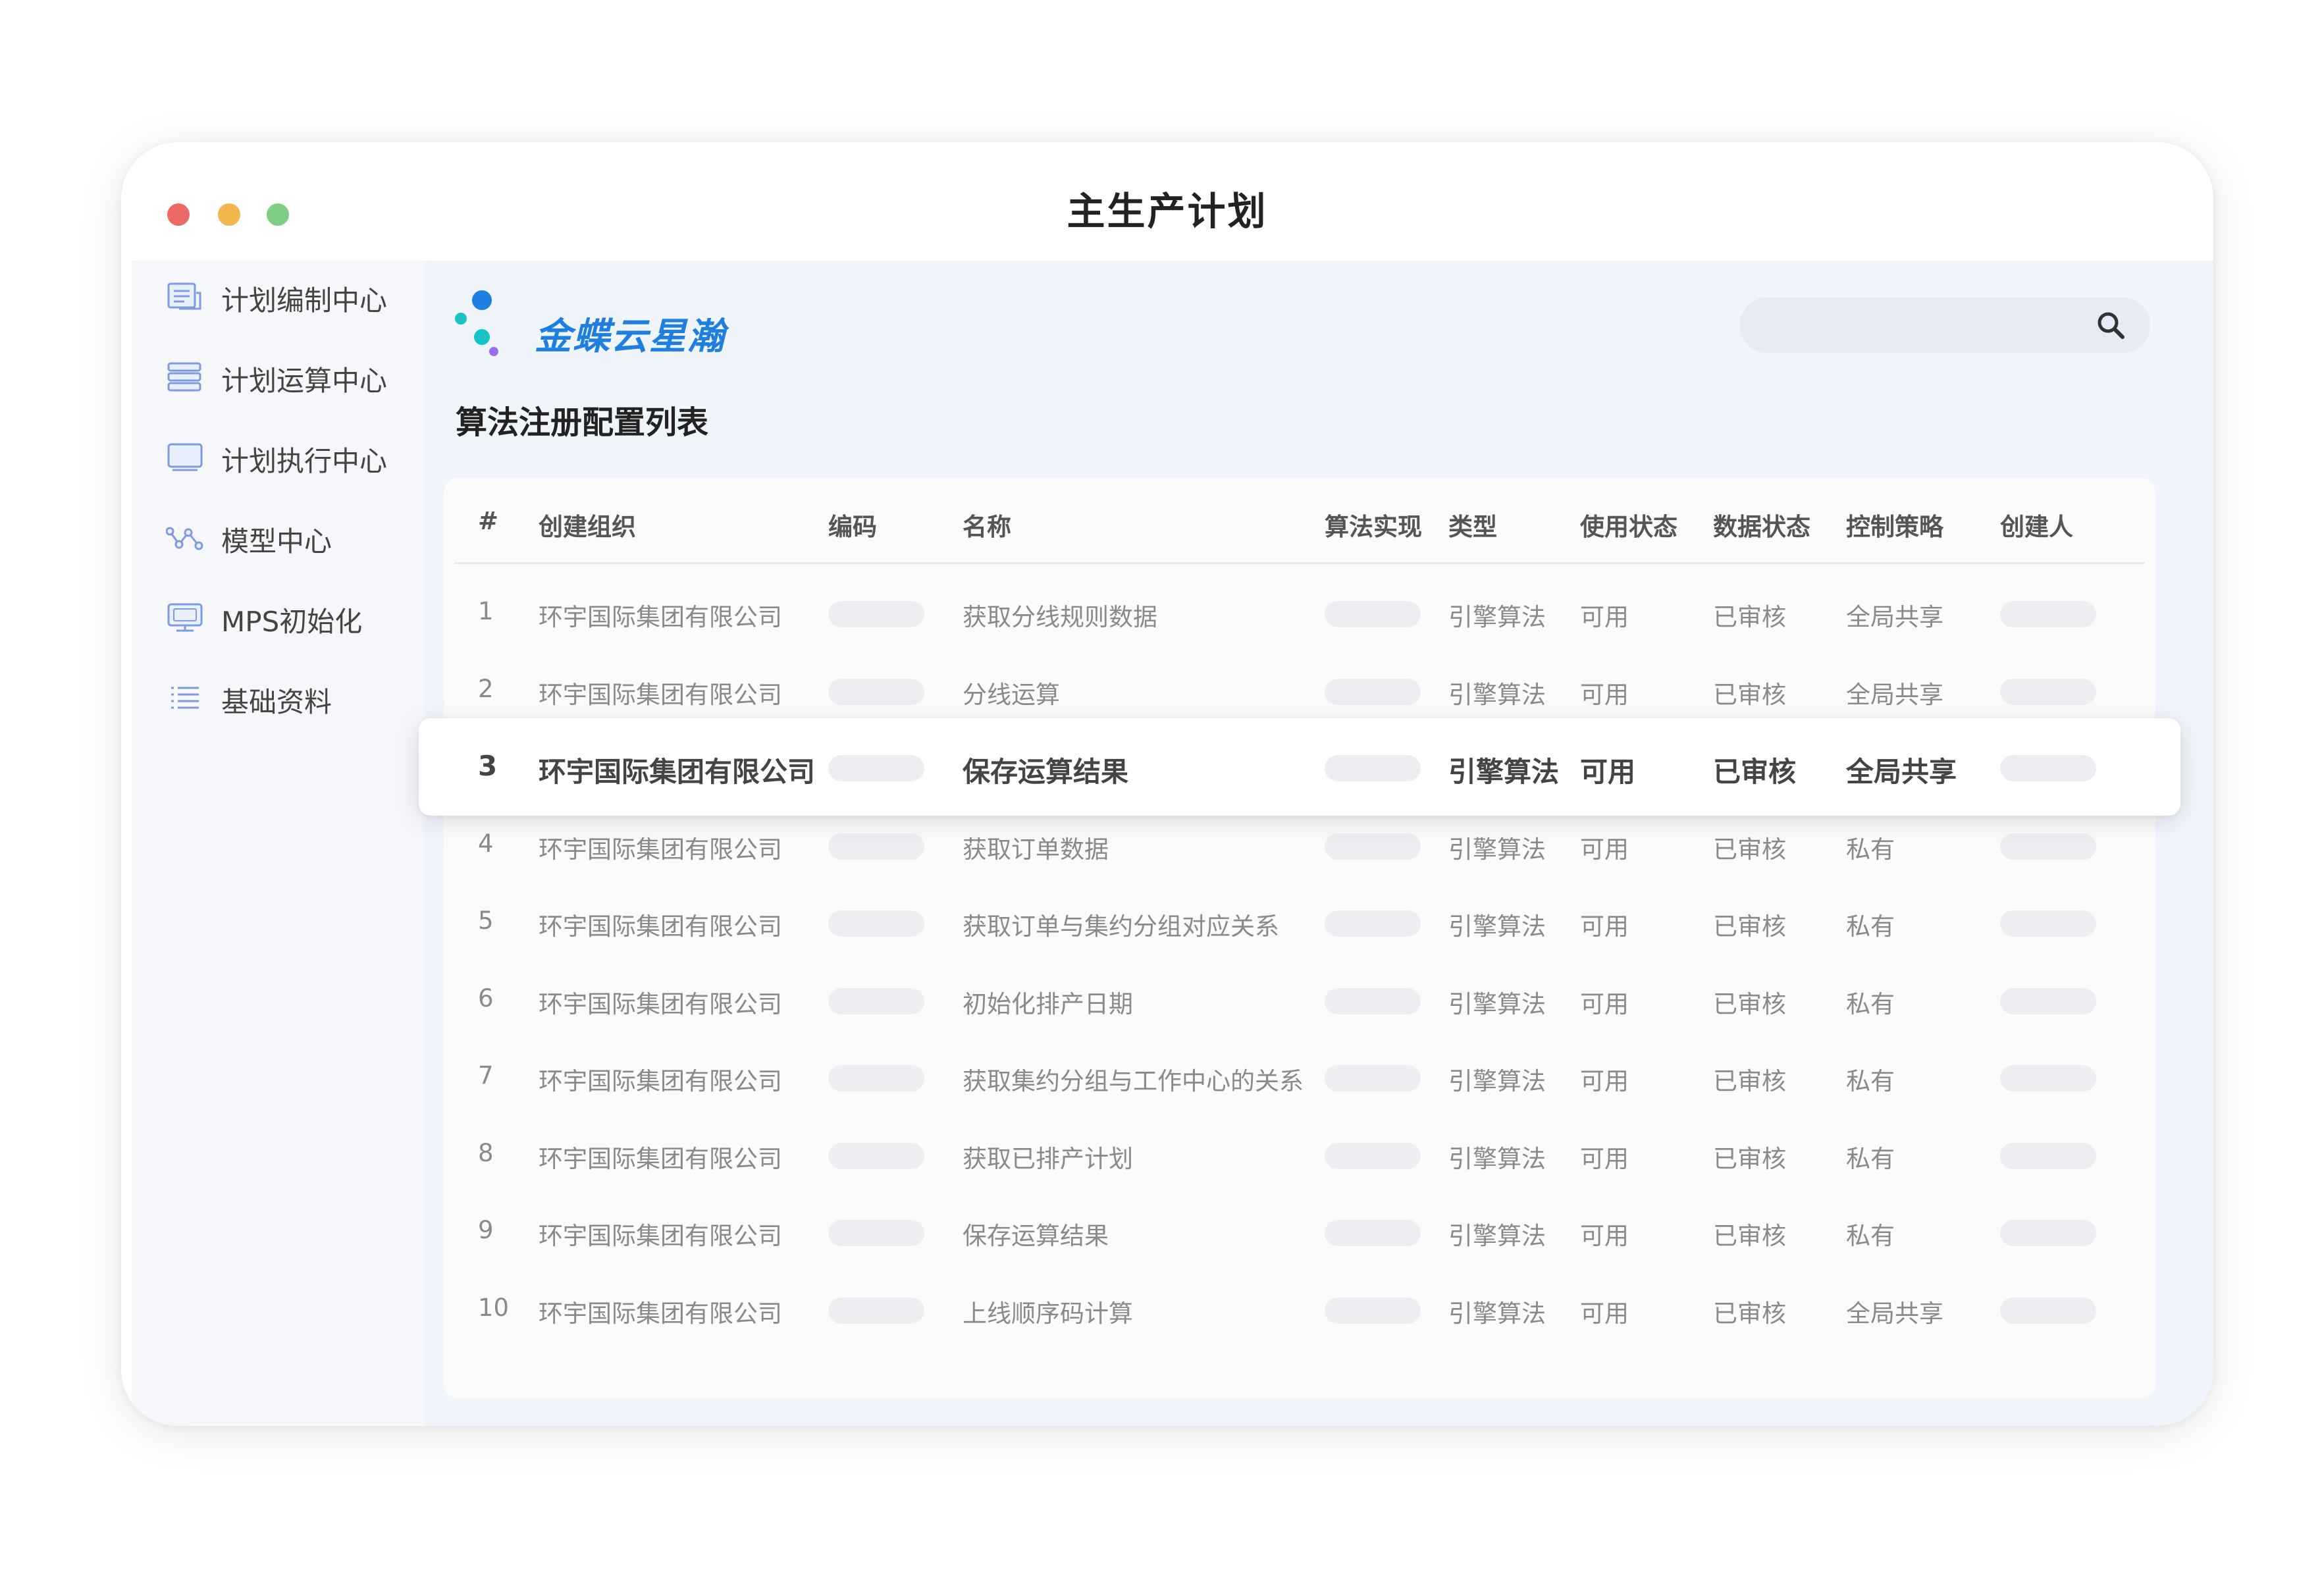 This screenshot has width=2324, height=1572. I want to click on column-header: 名称, so click(987, 527).